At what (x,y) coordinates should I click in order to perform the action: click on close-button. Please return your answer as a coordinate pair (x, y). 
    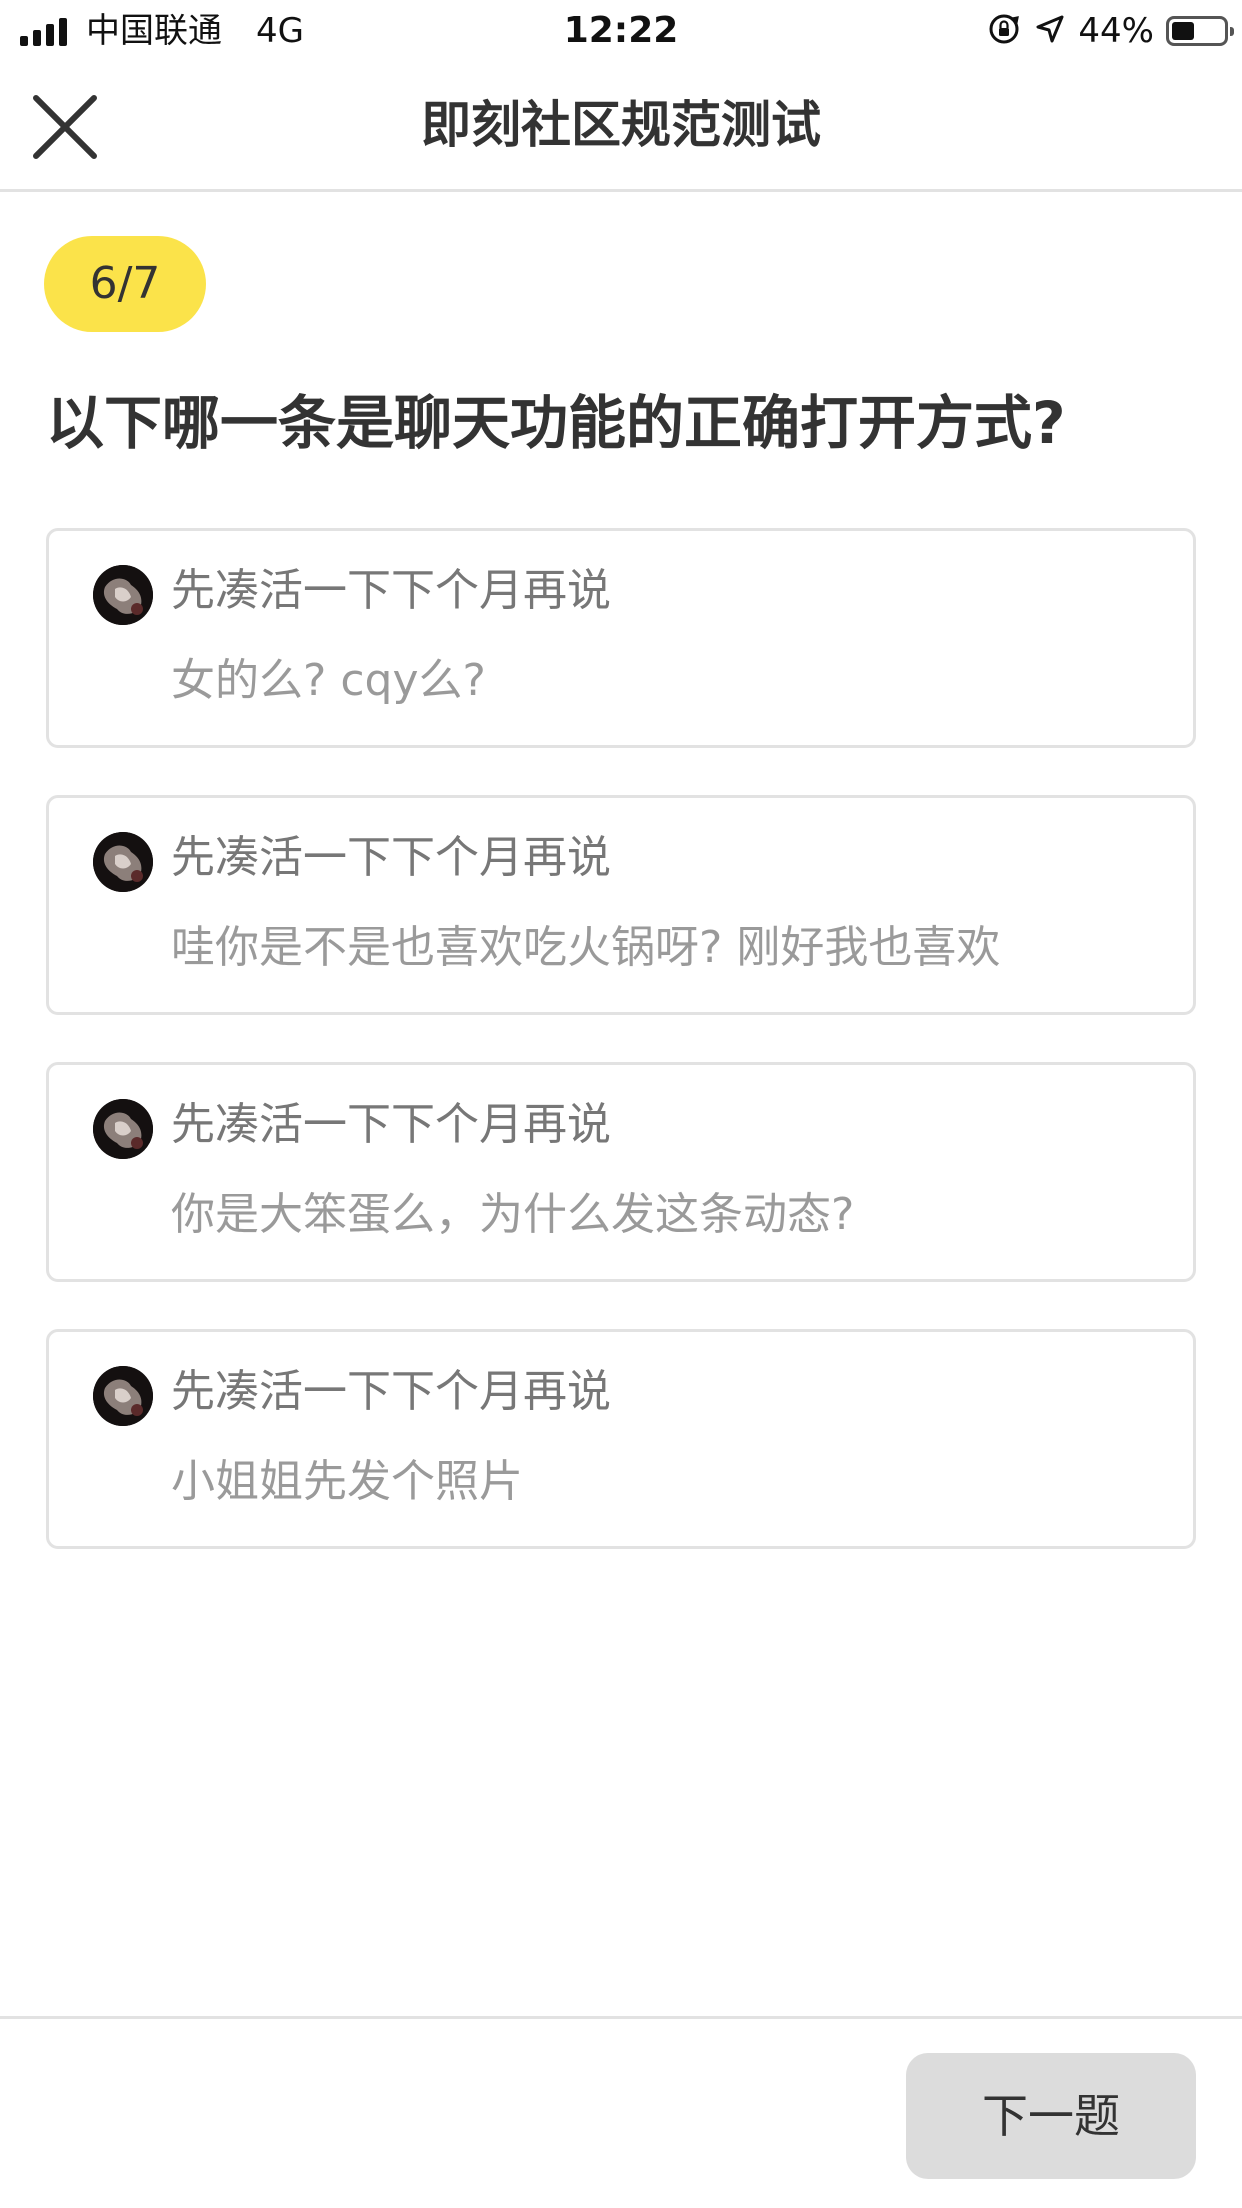
    Looking at the image, I should click on (65, 127).